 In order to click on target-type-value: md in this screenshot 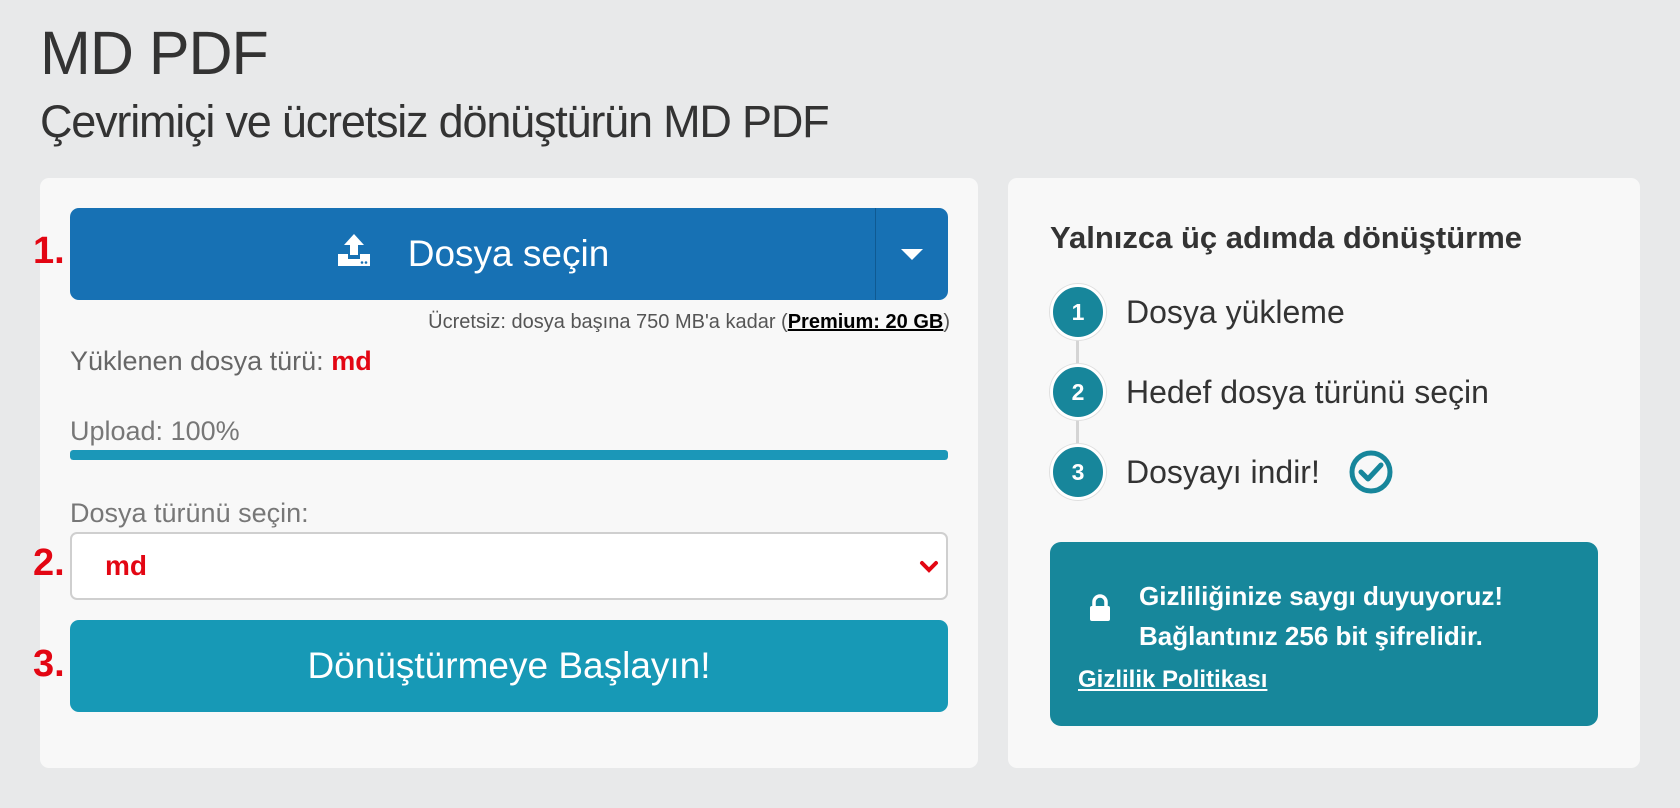, I will do `click(126, 565)`.